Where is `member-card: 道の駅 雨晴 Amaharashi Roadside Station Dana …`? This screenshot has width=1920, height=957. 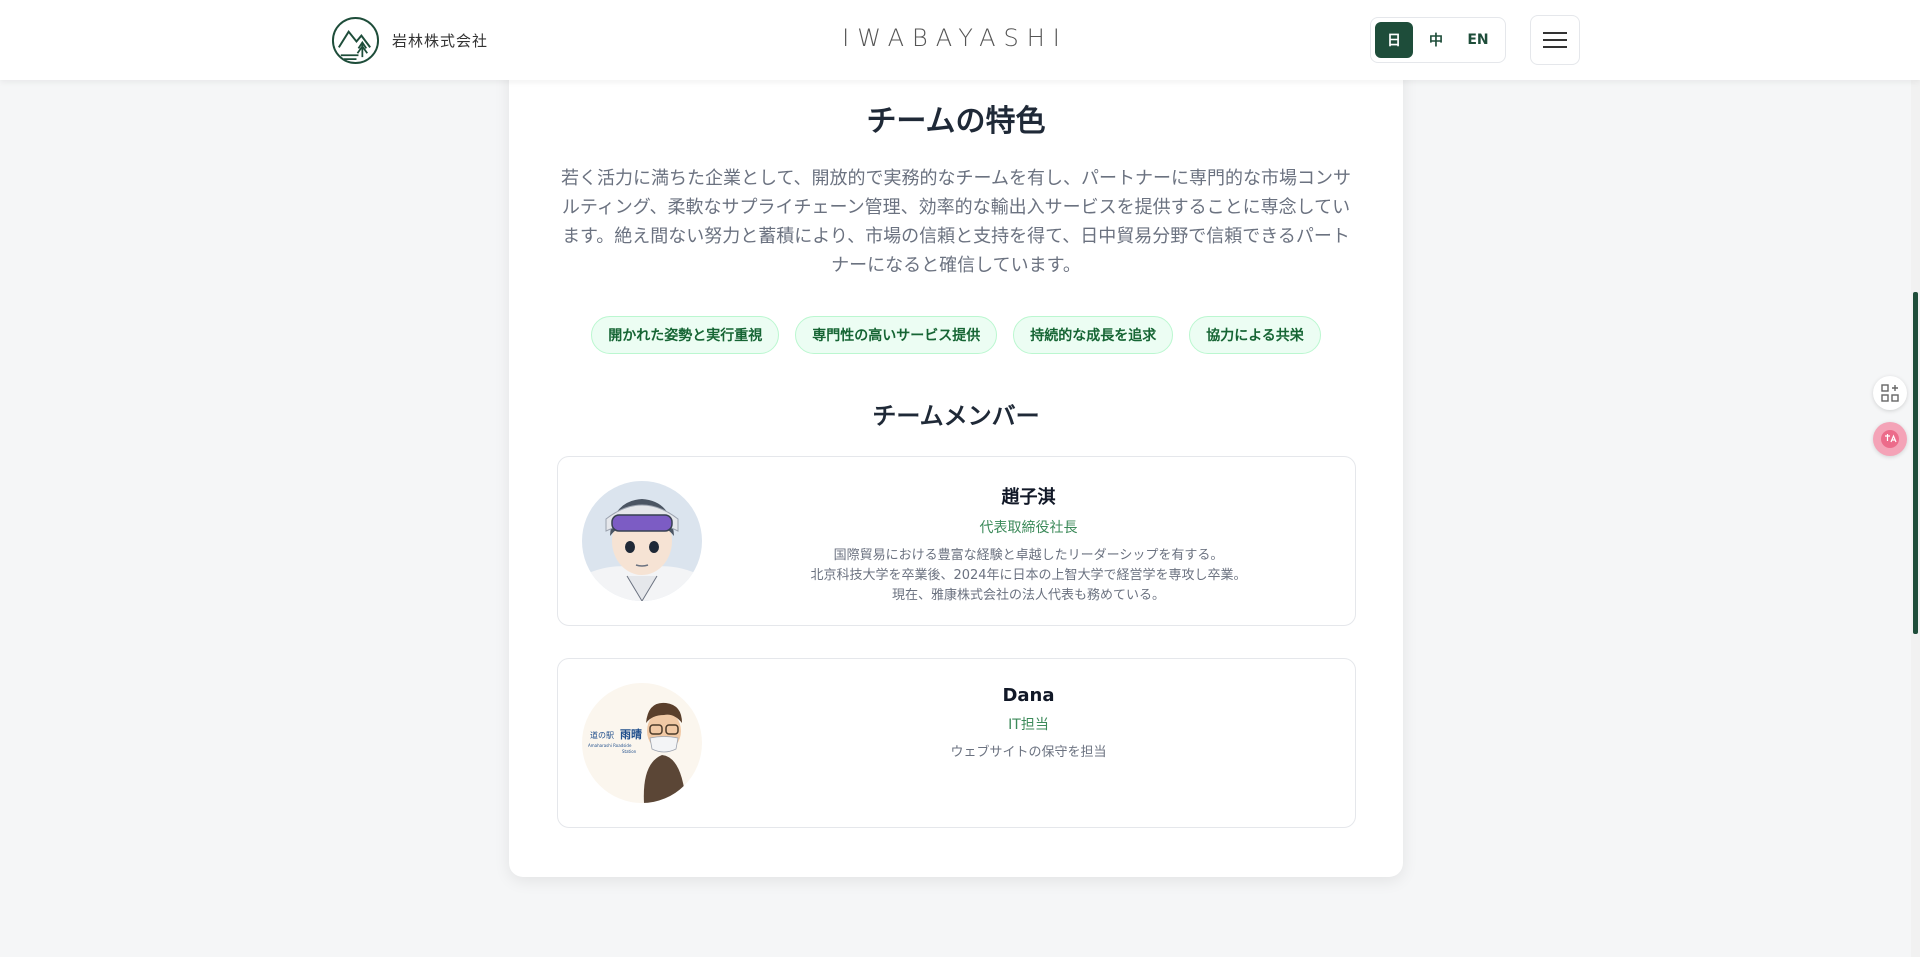
member-card: 道の駅 雨晴 Amaharashi Roadside Station Dana … is located at coordinates (956, 743).